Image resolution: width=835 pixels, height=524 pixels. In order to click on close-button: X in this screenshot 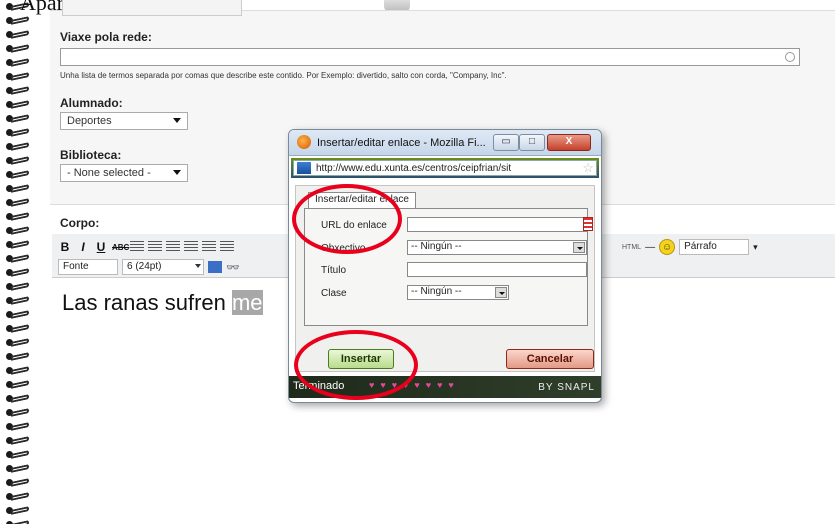, I will do `click(569, 142)`.